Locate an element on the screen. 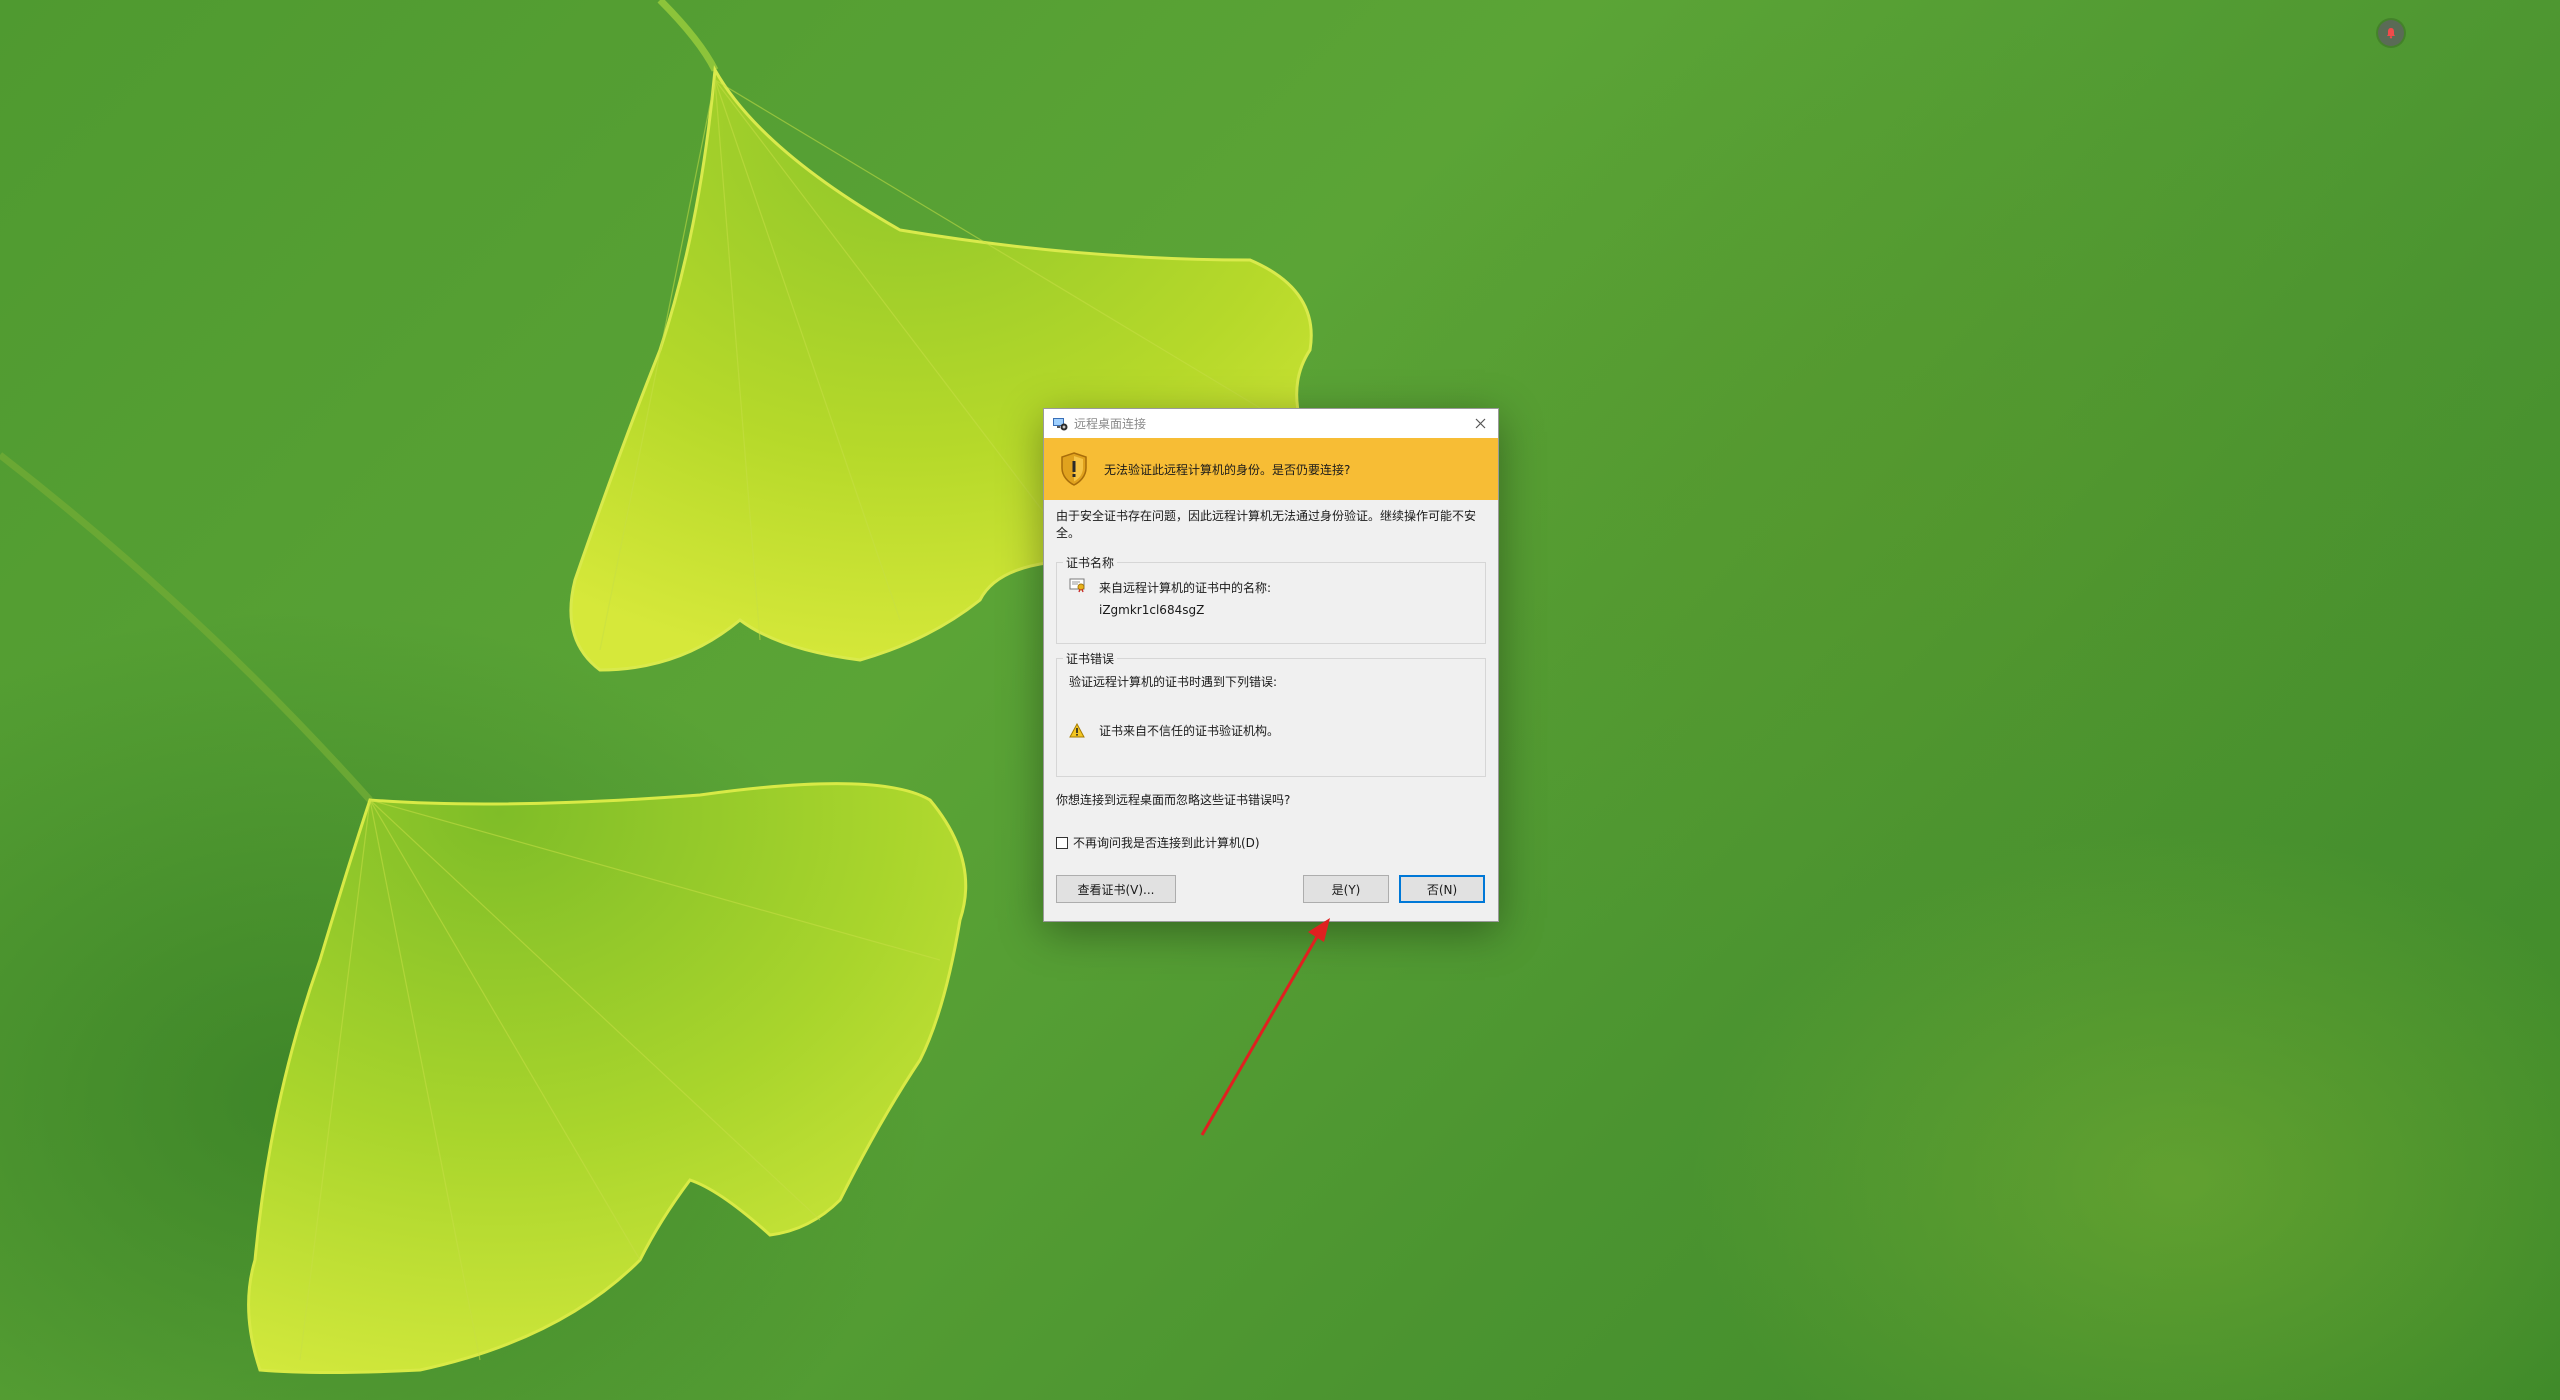 This screenshot has width=2560, height=1400. close-button is located at coordinates (1480, 423).